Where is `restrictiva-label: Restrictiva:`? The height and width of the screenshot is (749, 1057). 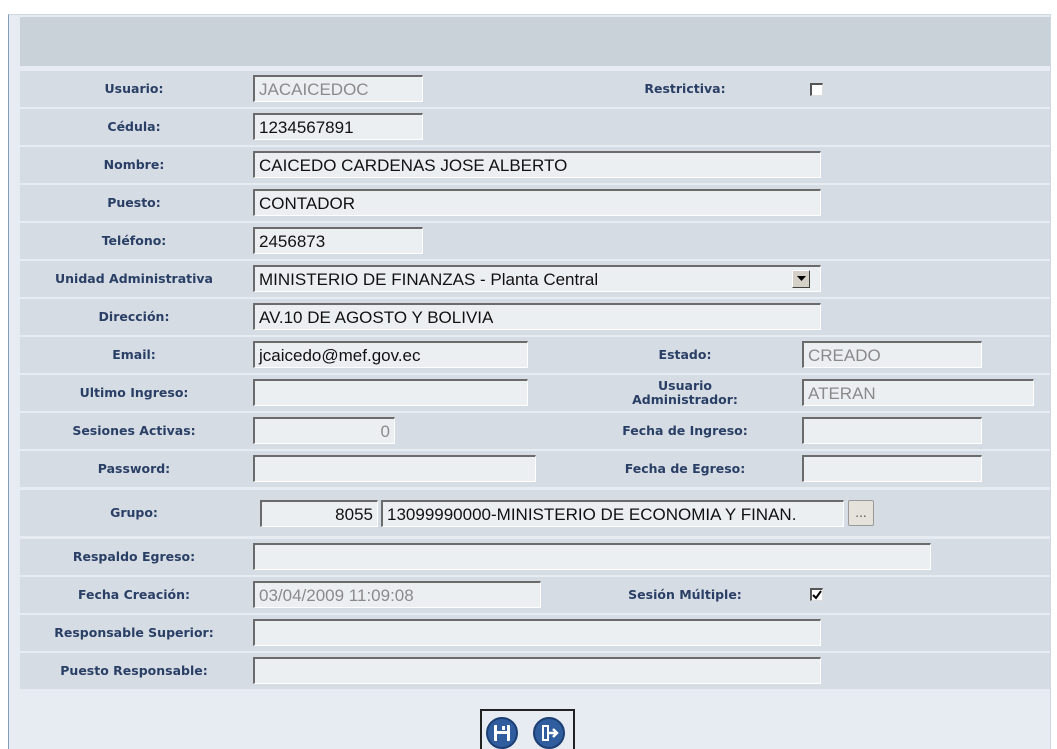 restrictiva-label: Restrictiva: is located at coordinates (685, 88).